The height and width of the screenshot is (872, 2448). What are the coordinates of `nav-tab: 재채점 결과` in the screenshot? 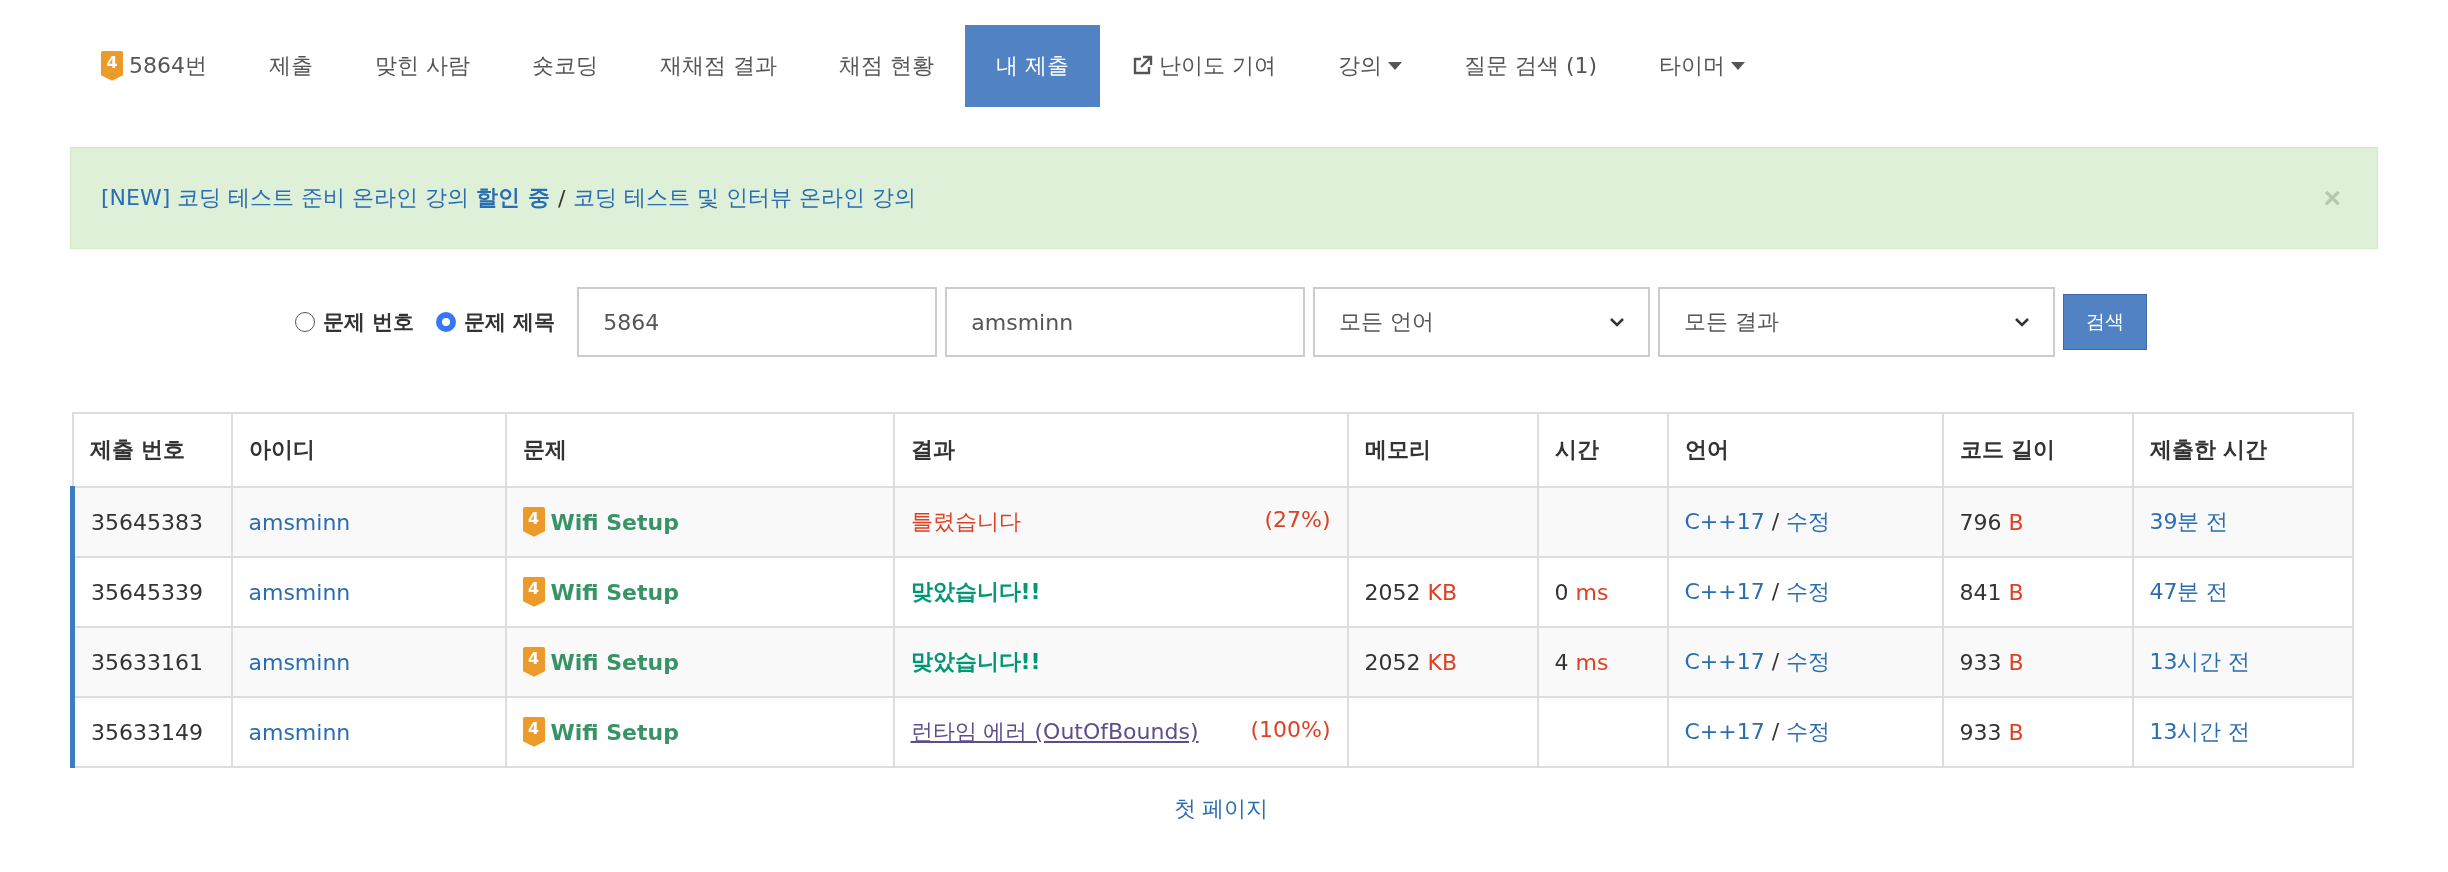 It's located at (718, 66).